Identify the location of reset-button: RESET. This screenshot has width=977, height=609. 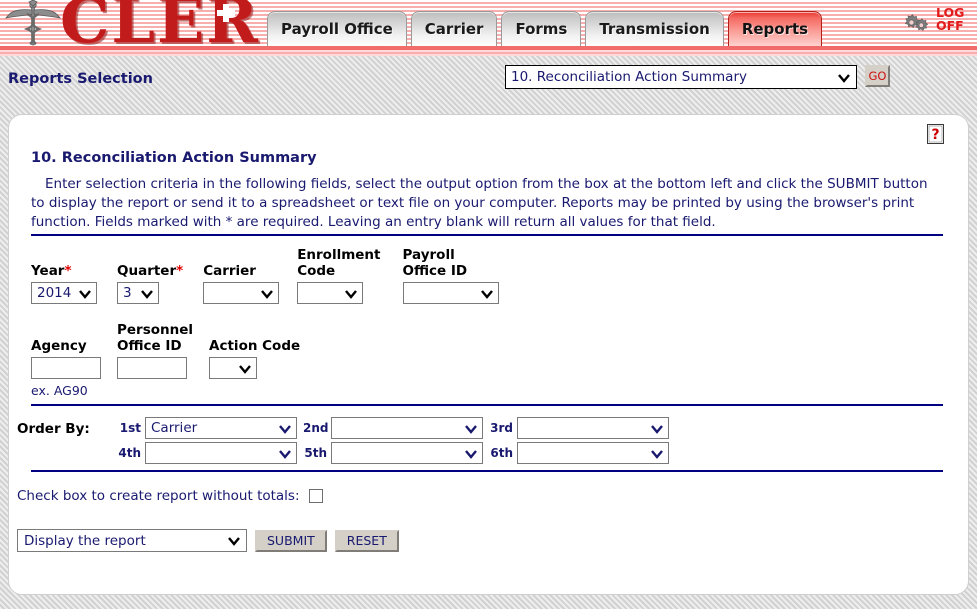
(366, 540).